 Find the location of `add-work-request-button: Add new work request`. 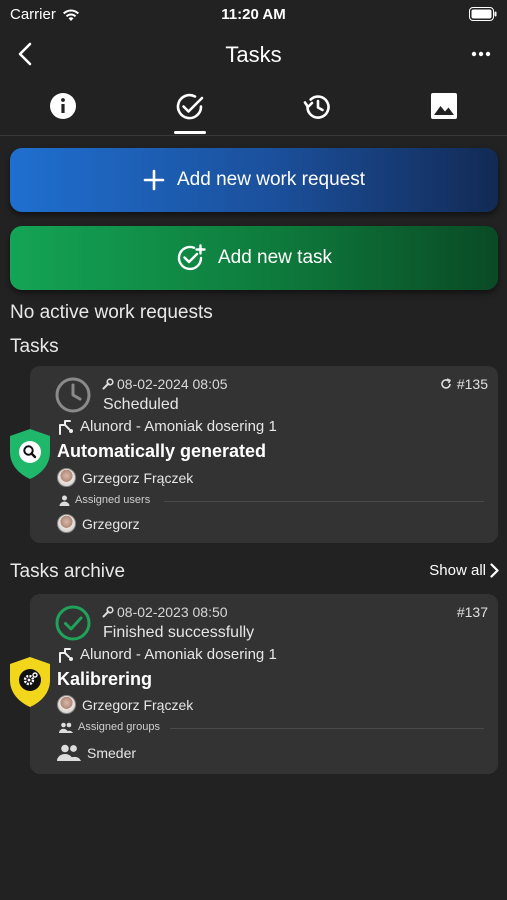

add-work-request-button: Add new work request is located at coordinates (254, 180).